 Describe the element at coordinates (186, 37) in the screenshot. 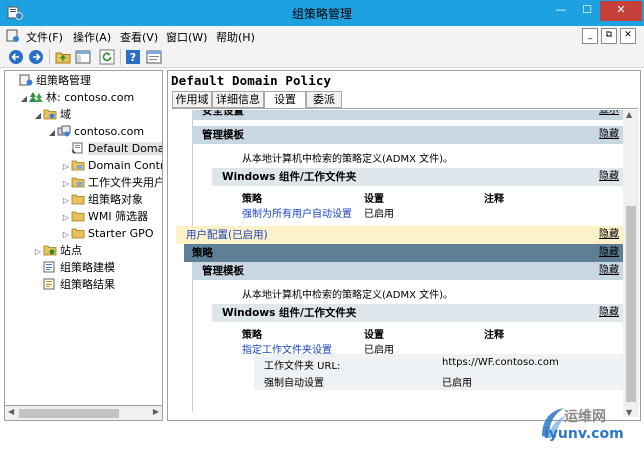

I see `menu-window: 窗口(W)` at that location.